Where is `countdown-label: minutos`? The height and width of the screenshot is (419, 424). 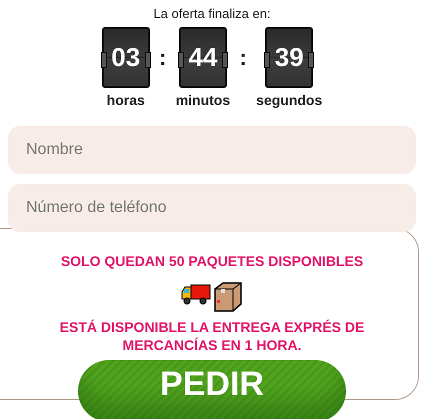 countdown-label: minutos is located at coordinates (203, 100).